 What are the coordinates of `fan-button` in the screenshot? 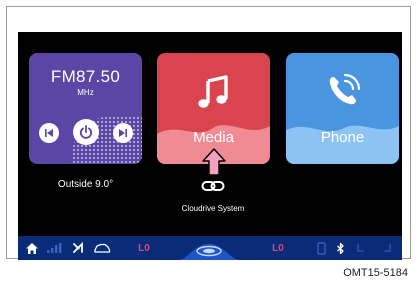 It's located at (78, 248).